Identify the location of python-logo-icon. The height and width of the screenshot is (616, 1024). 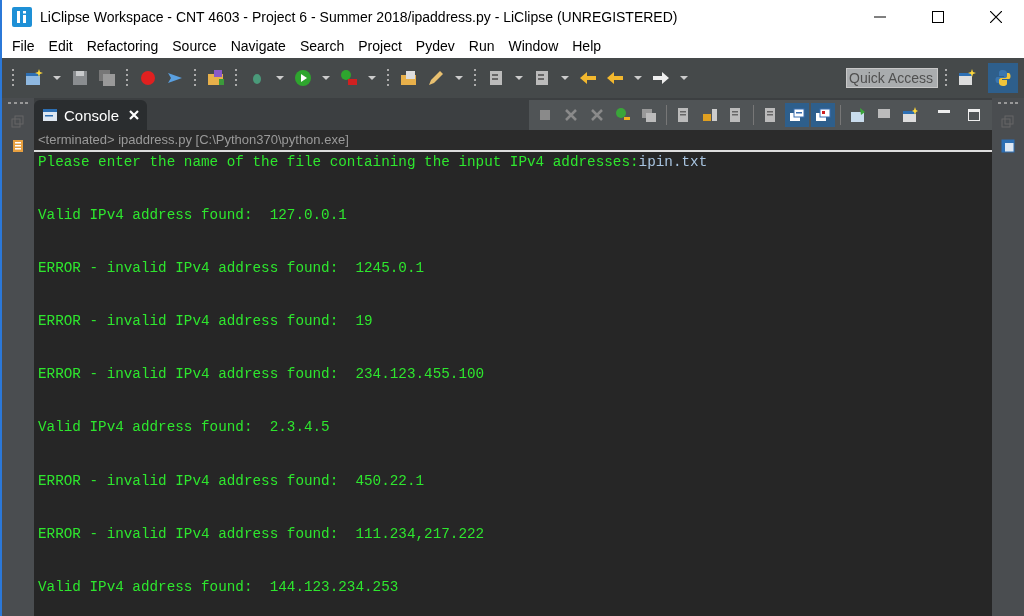
(1003, 78).